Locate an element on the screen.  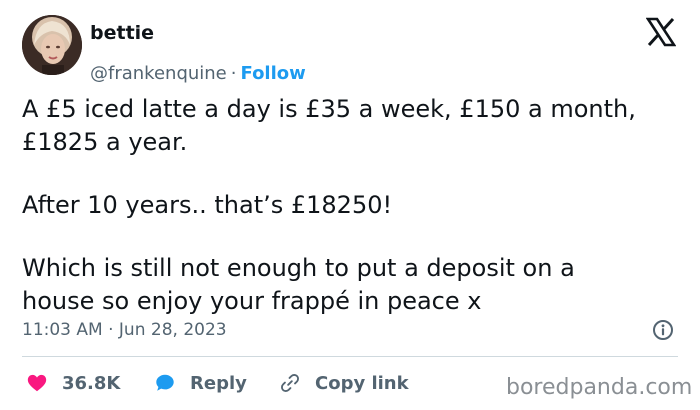
x-logo-icon is located at coordinates (661, 32).